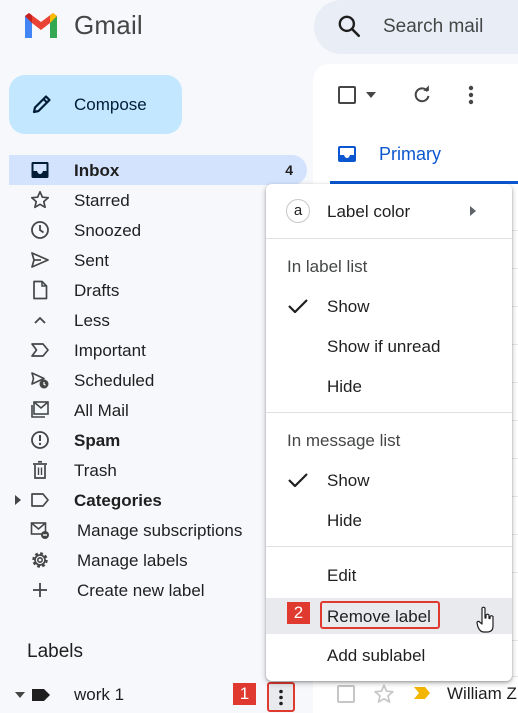 Image resolution: width=518 pixels, height=713 pixels. What do you see at coordinates (150, 440) in the screenshot?
I see `sidebar-item-spam: Spam` at bounding box center [150, 440].